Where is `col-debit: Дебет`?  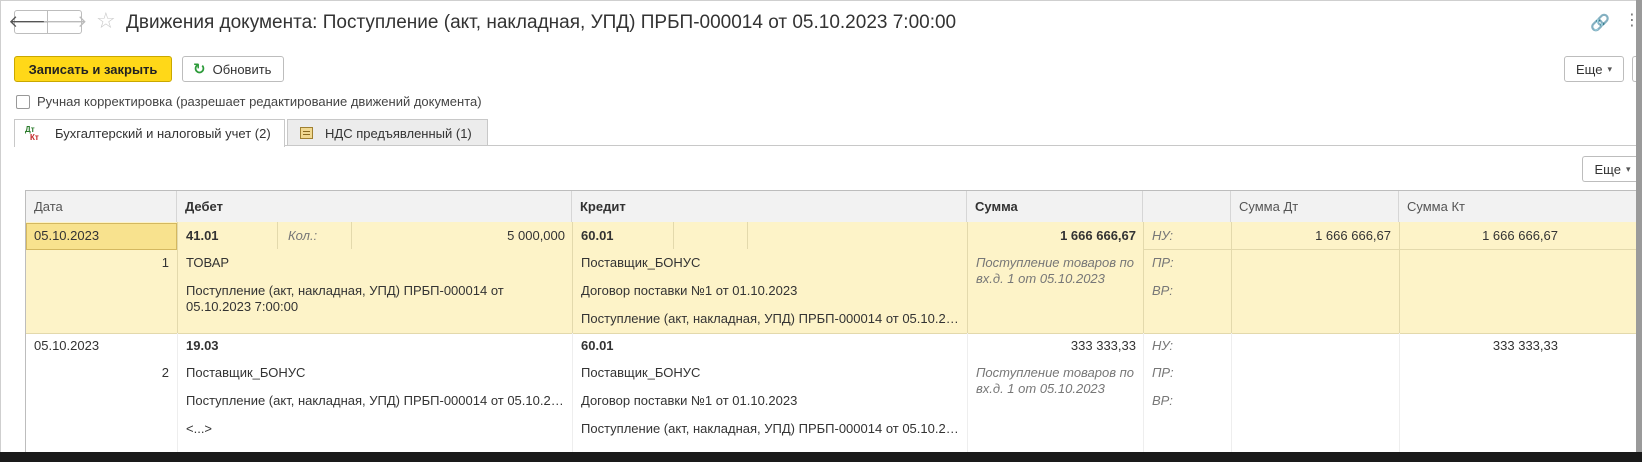 col-debit: Дебет is located at coordinates (374, 206).